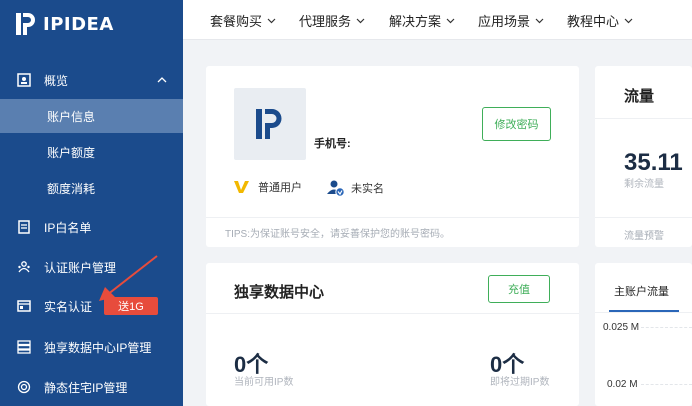 This screenshot has height=406, width=692. I want to click on vip-v-icon, so click(241, 187).